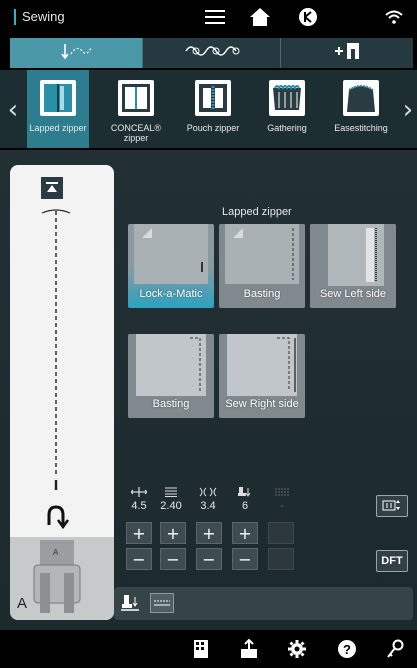 The height and width of the screenshot is (668, 417). I want to click on technique-pouch-zipper: Pouch zipper, so click(213, 109).